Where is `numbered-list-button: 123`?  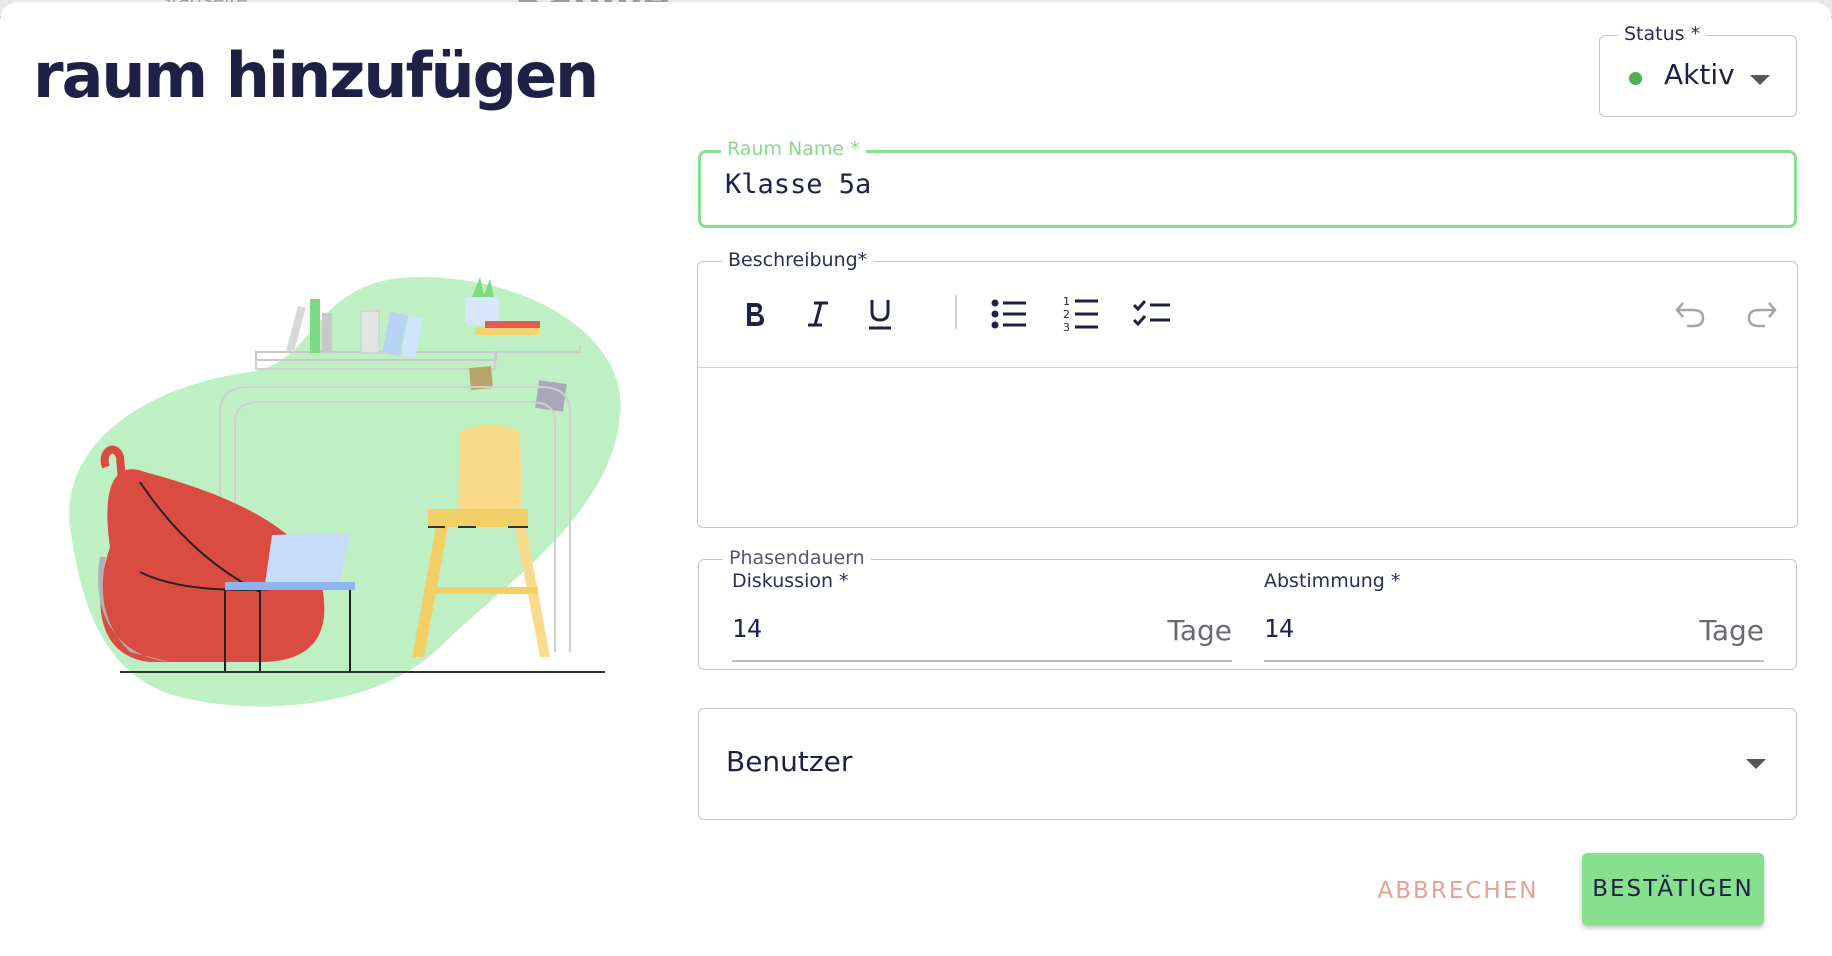 numbered-list-button: 123 is located at coordinates (1081, 314).